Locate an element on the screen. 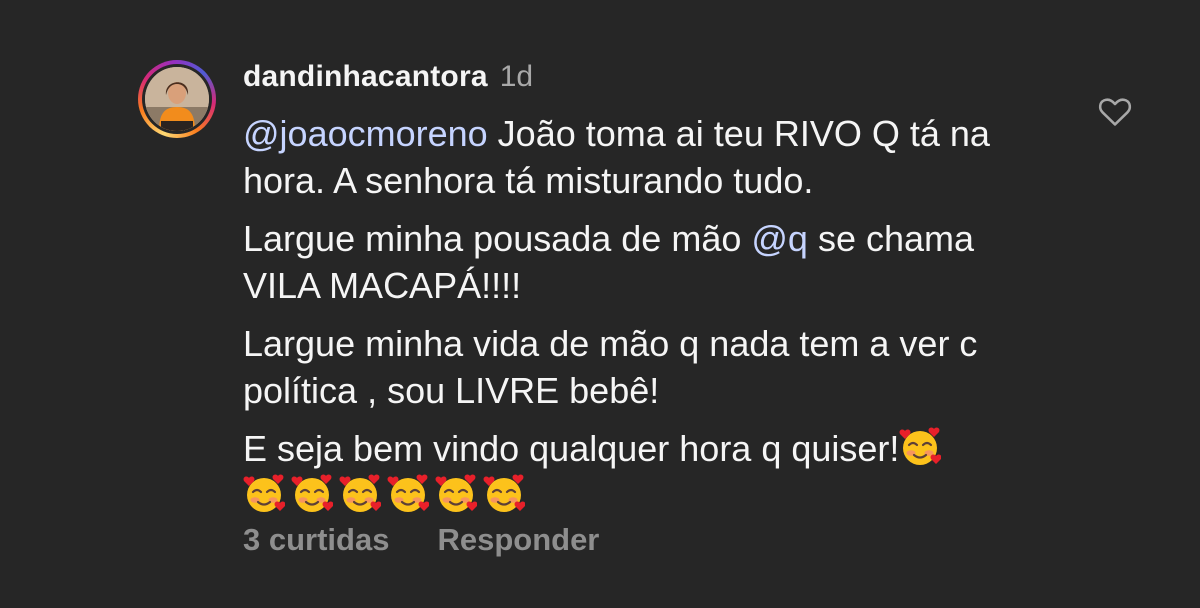 Image resolution: width=1200 pixels, height=608 pixels. profile-photo-icon is located at coordinates (177, 99).